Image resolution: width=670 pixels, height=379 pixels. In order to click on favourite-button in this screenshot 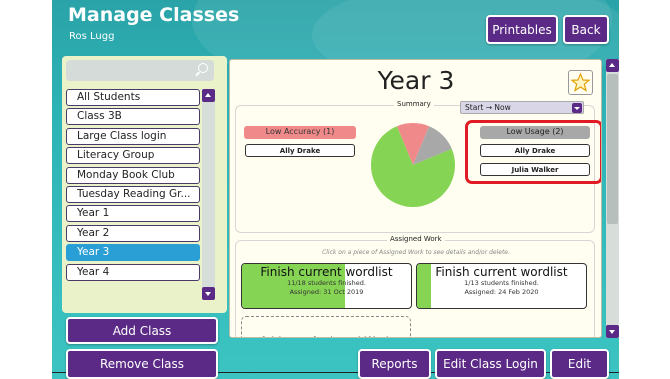, I will do `click(580, 82)`.